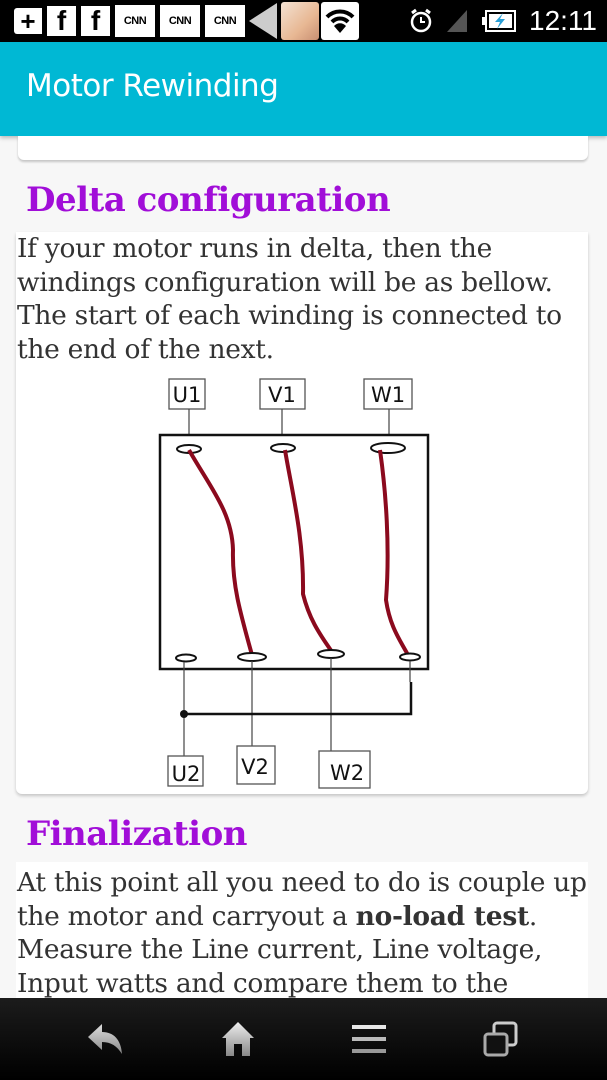  I want to click on section-title-delta: Delta configuration, so click(208, 200).